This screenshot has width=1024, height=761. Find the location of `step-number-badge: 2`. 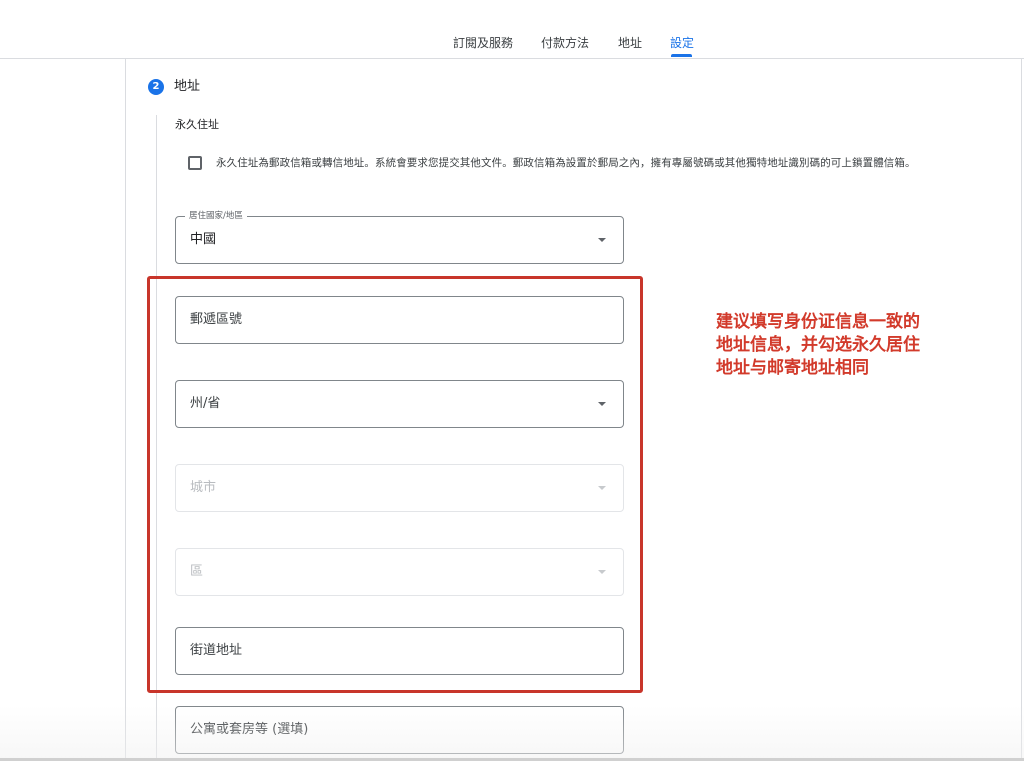

step-number-badge: 2 is located at coordinates (156, 87).